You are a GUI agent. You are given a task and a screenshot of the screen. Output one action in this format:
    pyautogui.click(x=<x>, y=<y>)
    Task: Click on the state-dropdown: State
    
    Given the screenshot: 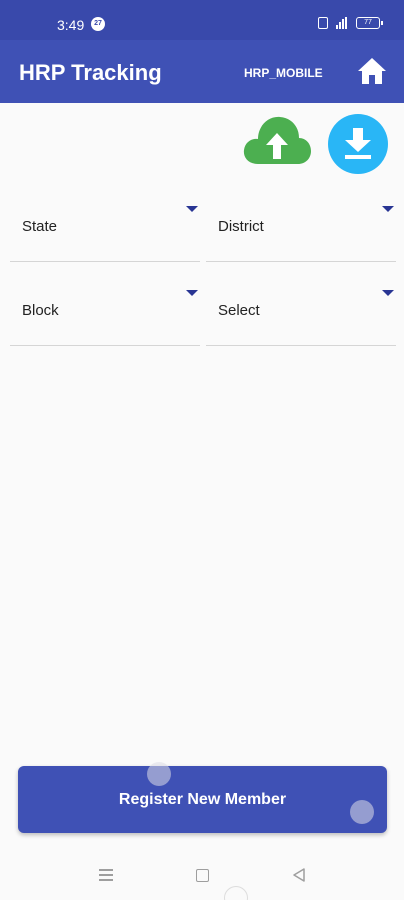 What is the action you would take?
    pyautogui.click(x=105, y=229)
    